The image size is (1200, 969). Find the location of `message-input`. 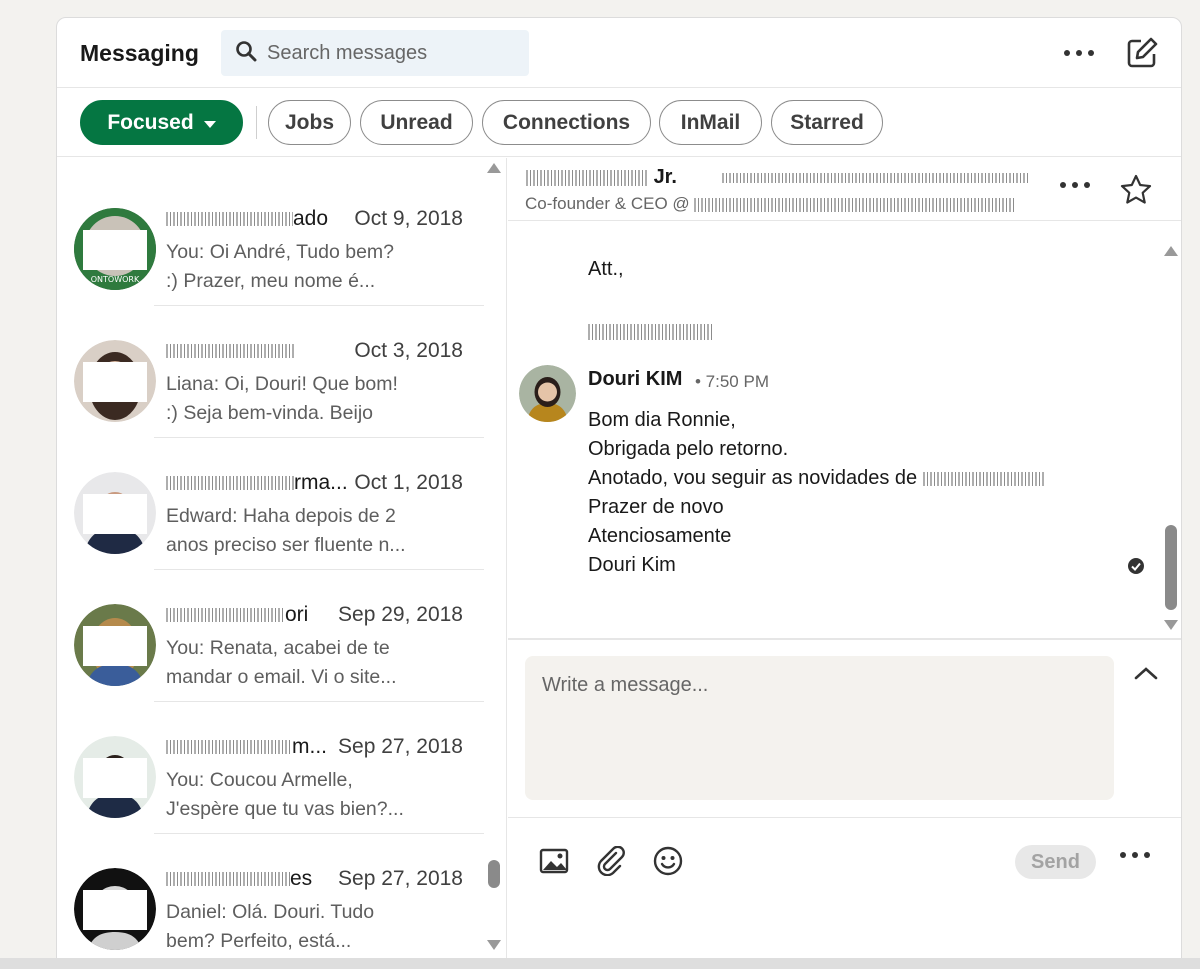

message-input is located at coordinates (819, 728).